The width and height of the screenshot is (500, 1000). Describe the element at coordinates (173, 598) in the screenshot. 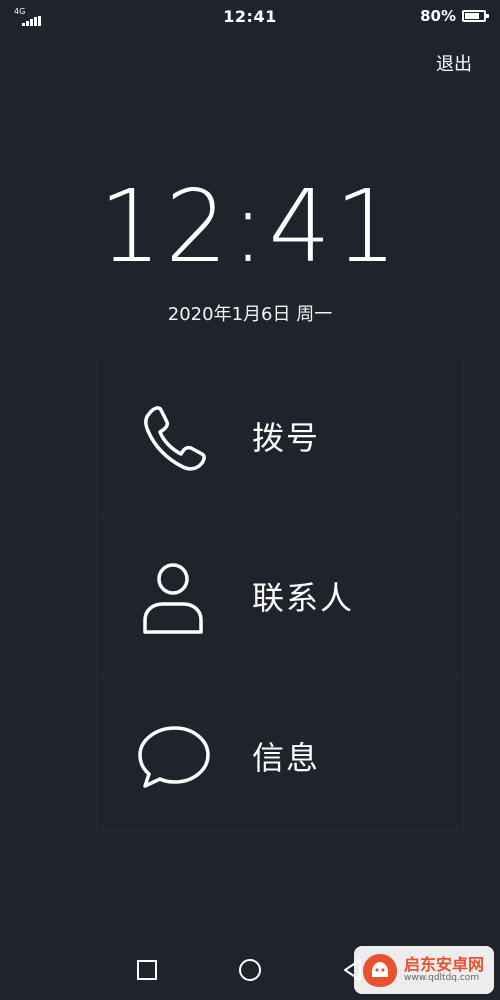

I see `person-icon` at that location.